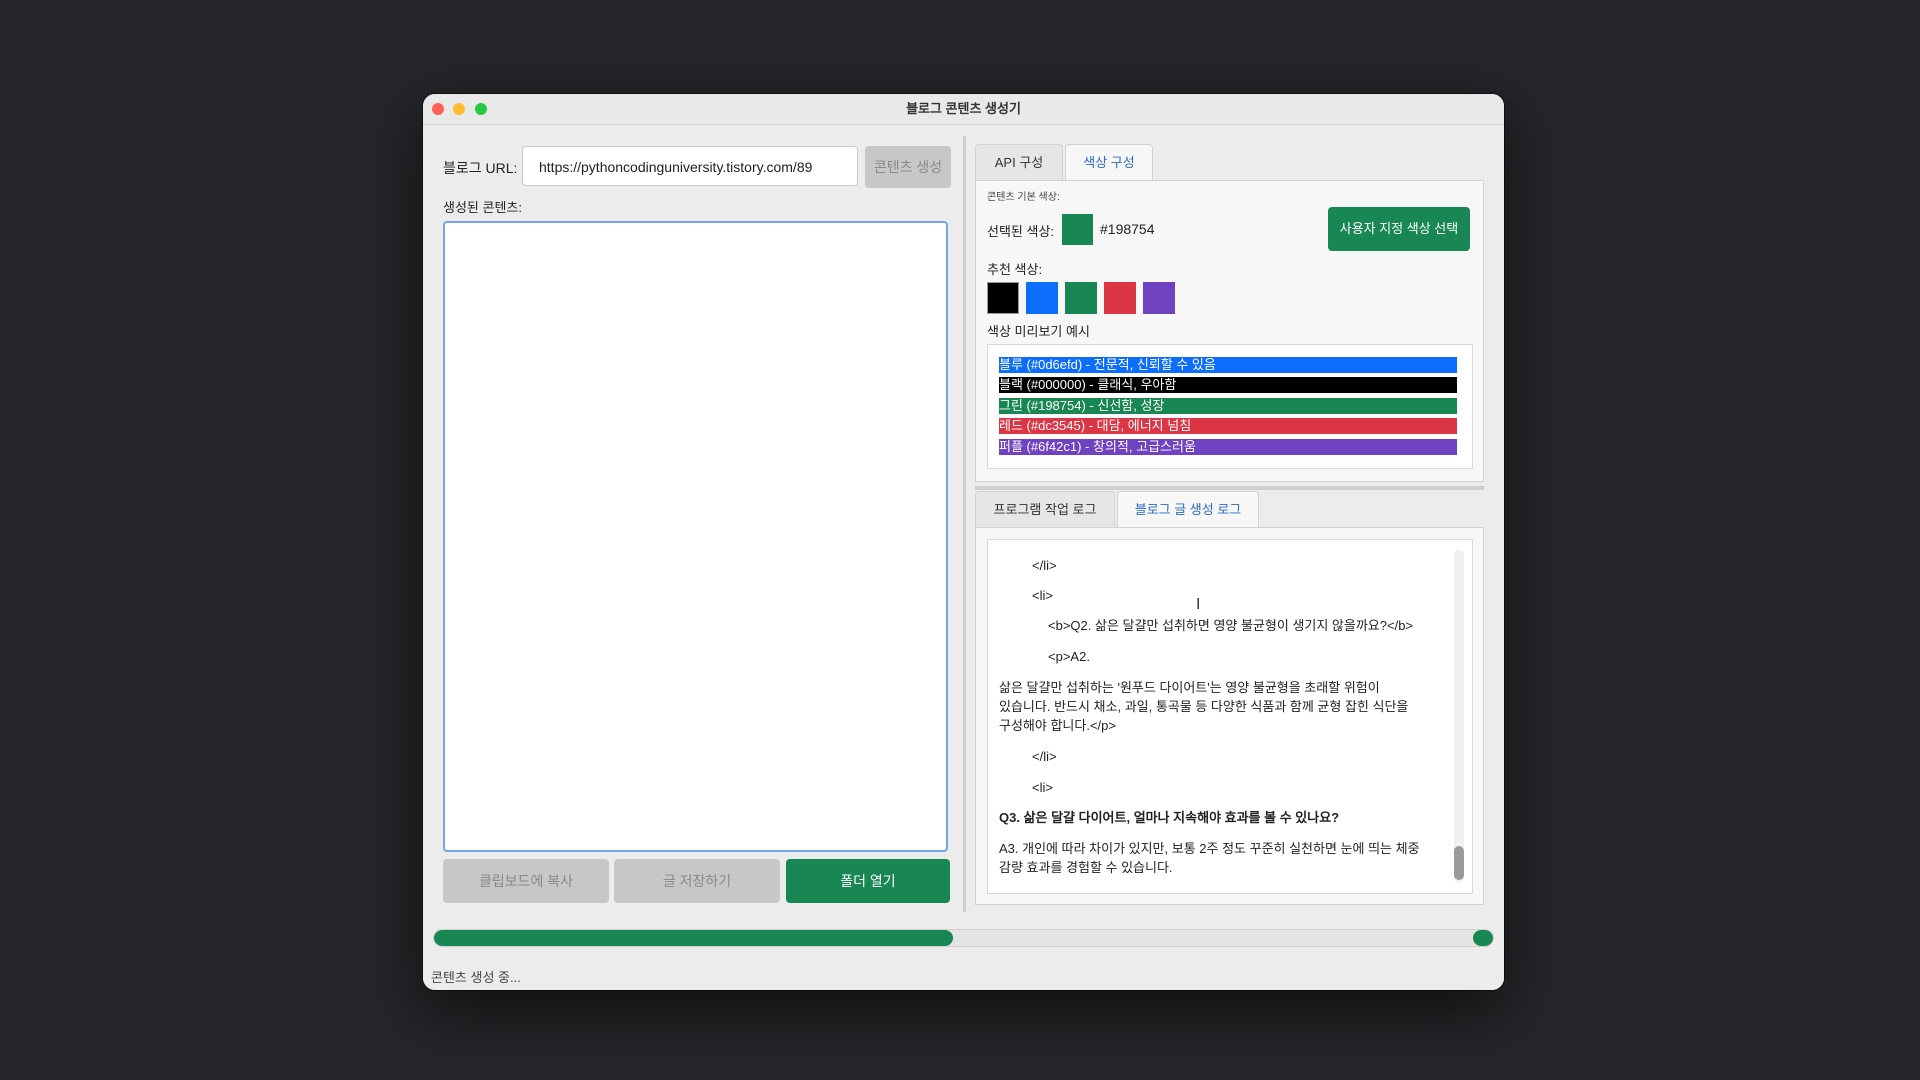 This screenshot has width=1920, height=1080. Describe the element at coordinates (1109, 162) in the screenshot. I see `tab-color-config: 색상 구성` at that location.